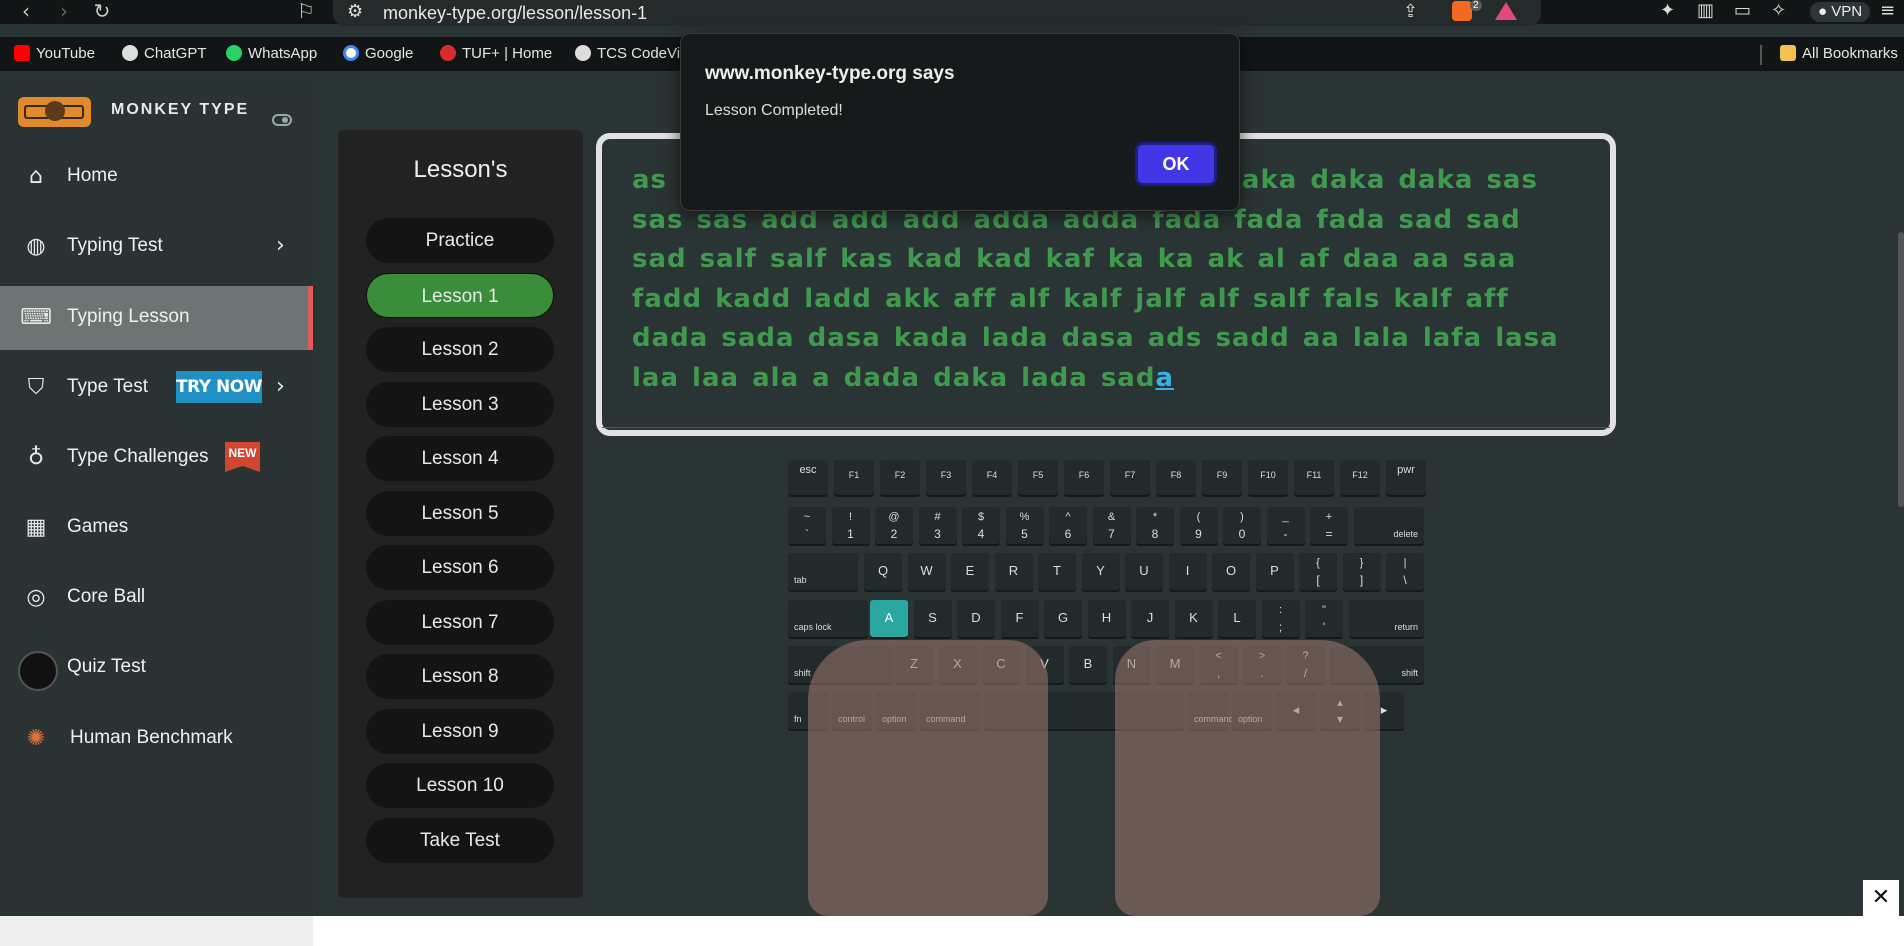  Describe the element at coordinates (164, 53) in the screenshot. I see `bookmark-chatgpt: ChatGPT` at that location.